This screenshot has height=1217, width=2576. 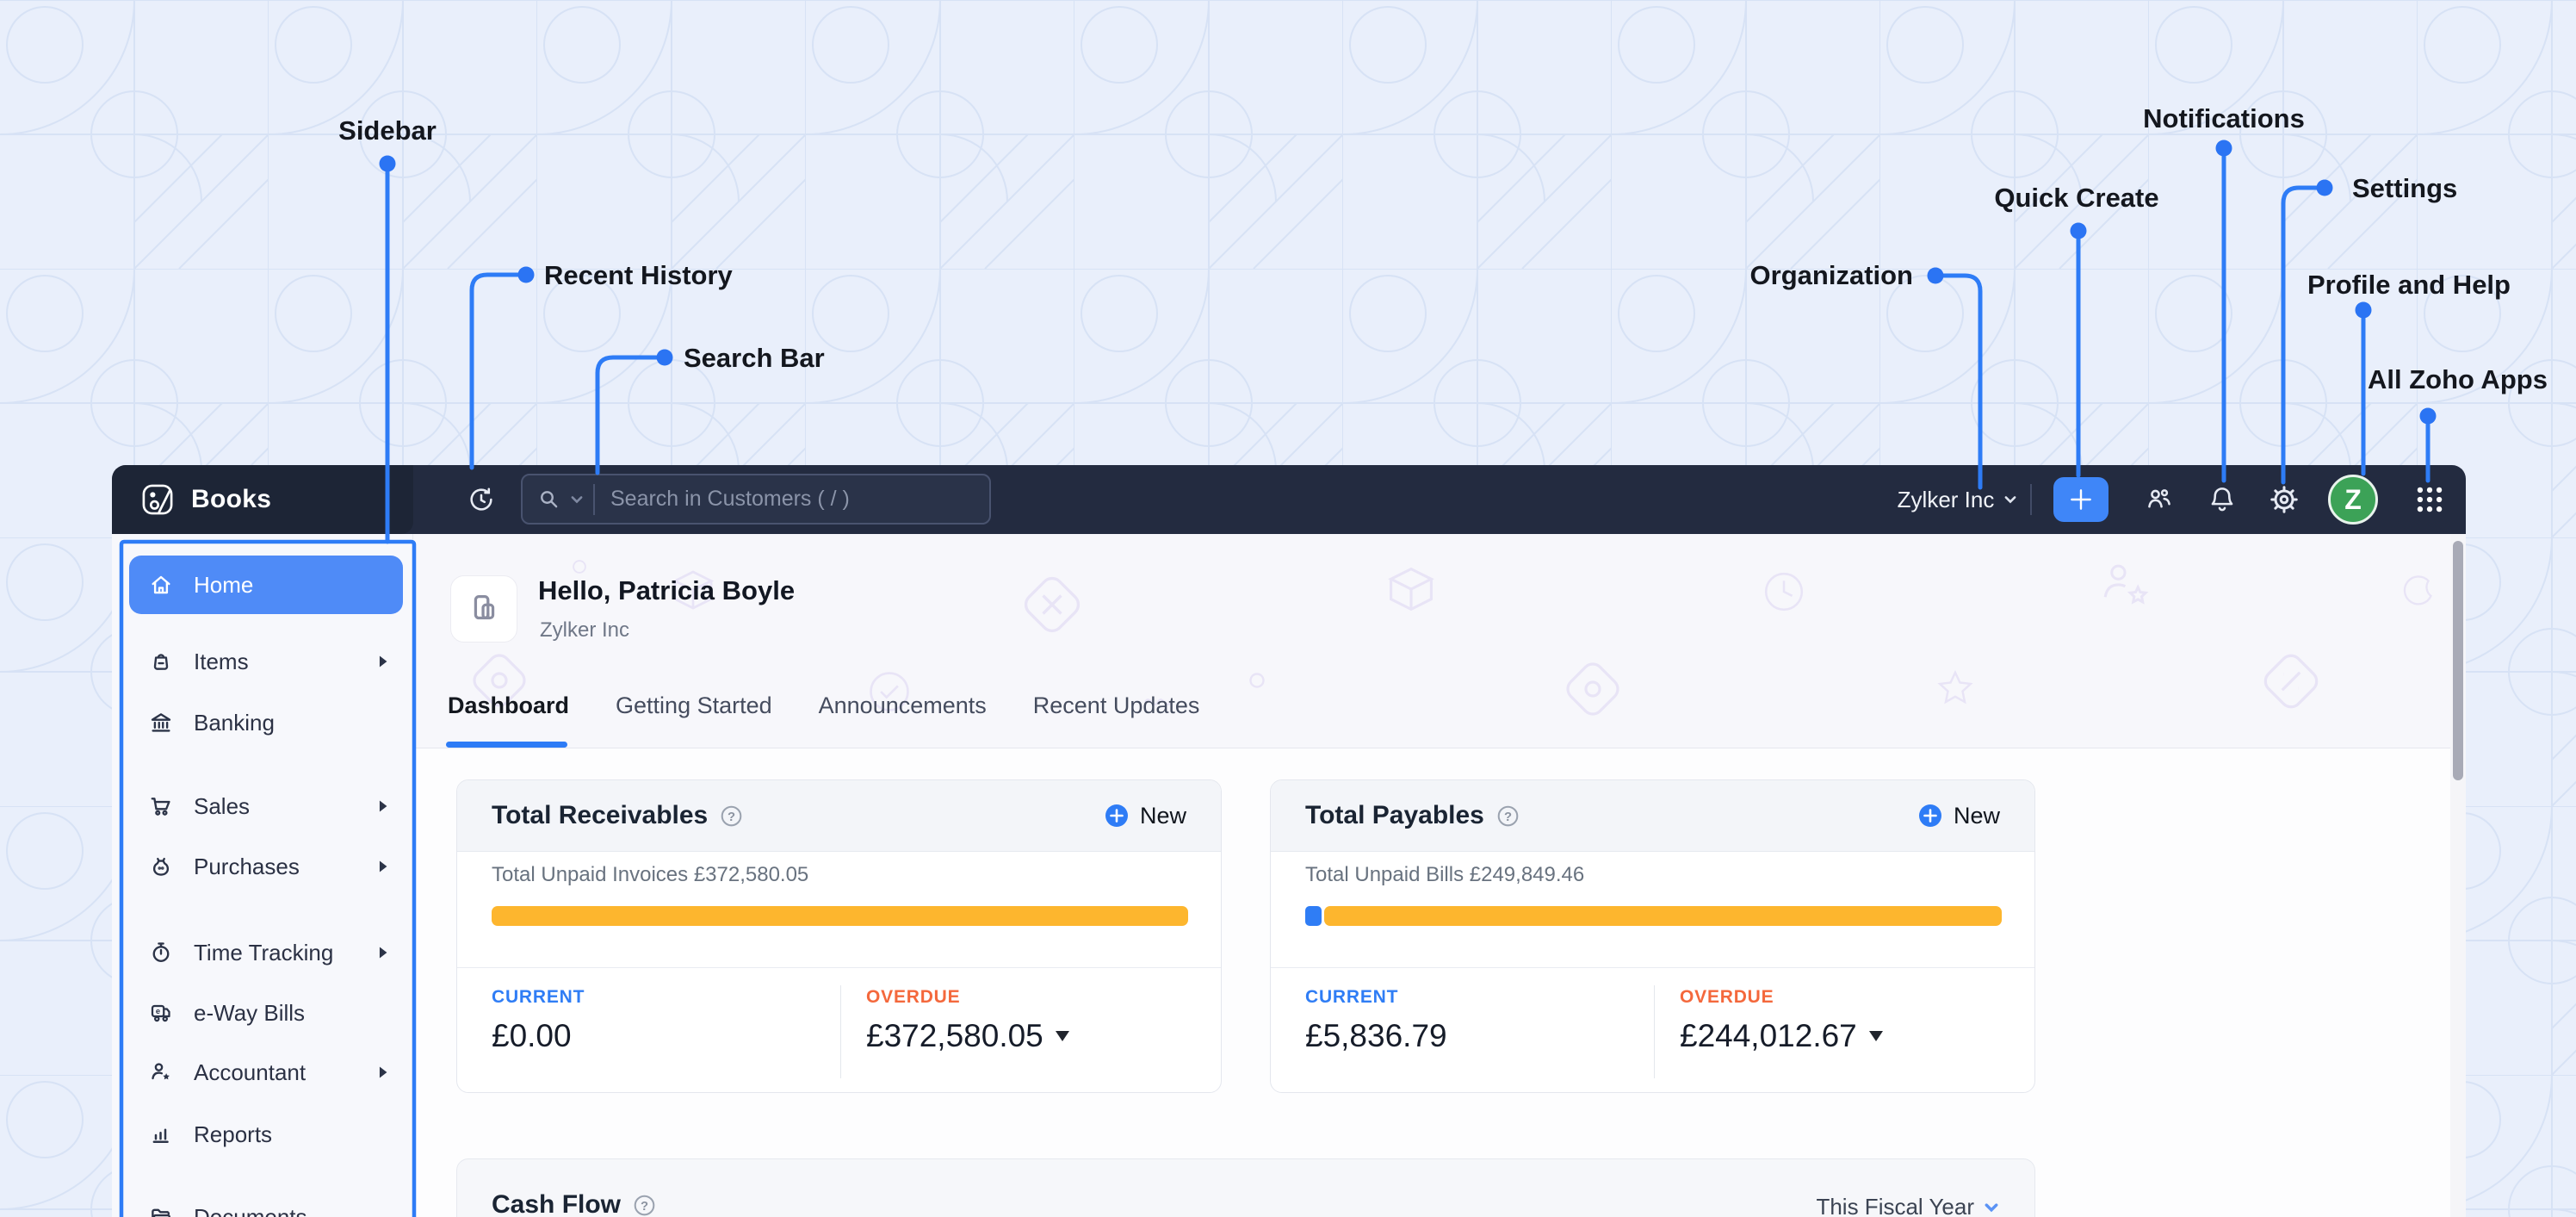 What do you see at coordinates (161, 867) in the screenshot?
I see `pouch-icon` at bounding box center [161, 867].